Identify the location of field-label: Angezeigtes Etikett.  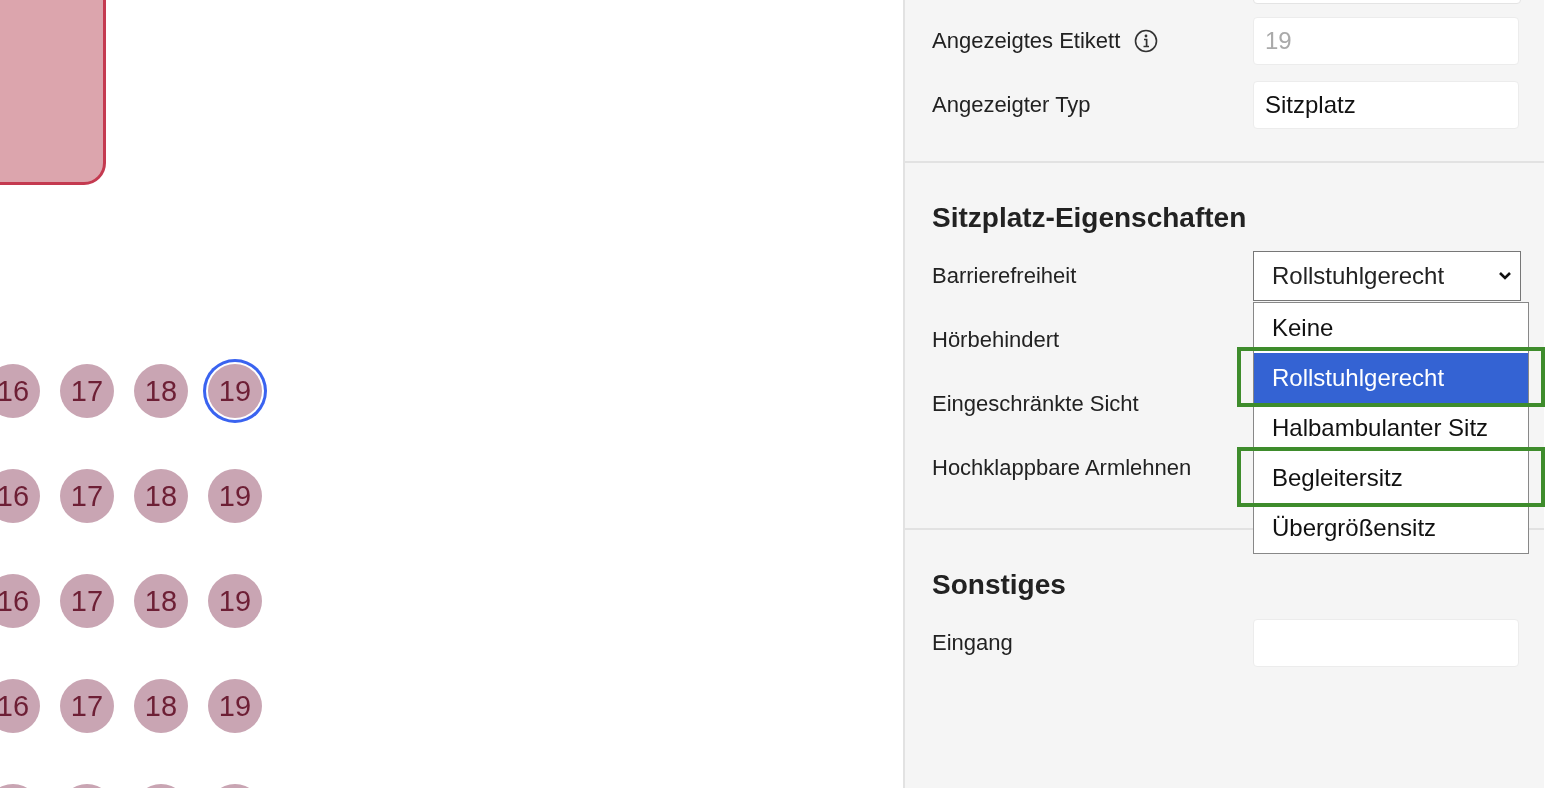
(1026, 41).